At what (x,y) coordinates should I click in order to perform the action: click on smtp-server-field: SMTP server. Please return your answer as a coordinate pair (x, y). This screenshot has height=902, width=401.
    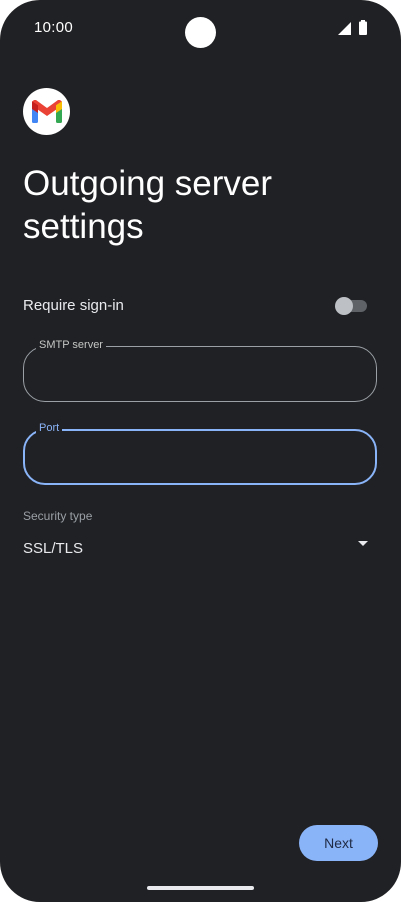
    Looking at the image, I should click on (200, 370).